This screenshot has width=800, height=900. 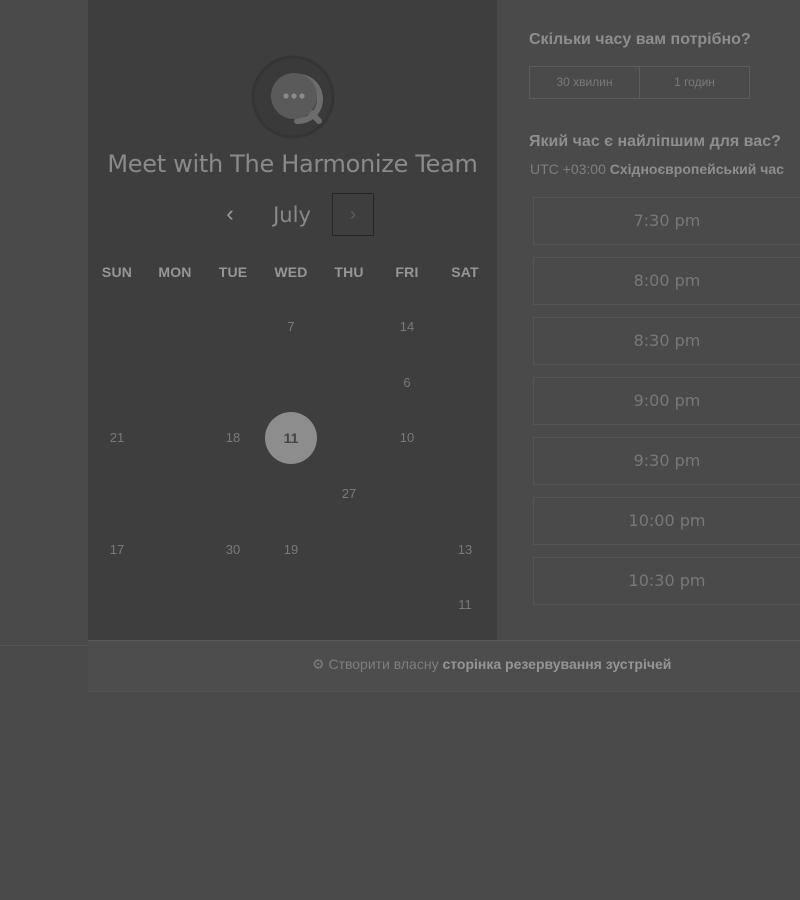 I want to click on weekday-mon: MON, so click(x=175, y=272).